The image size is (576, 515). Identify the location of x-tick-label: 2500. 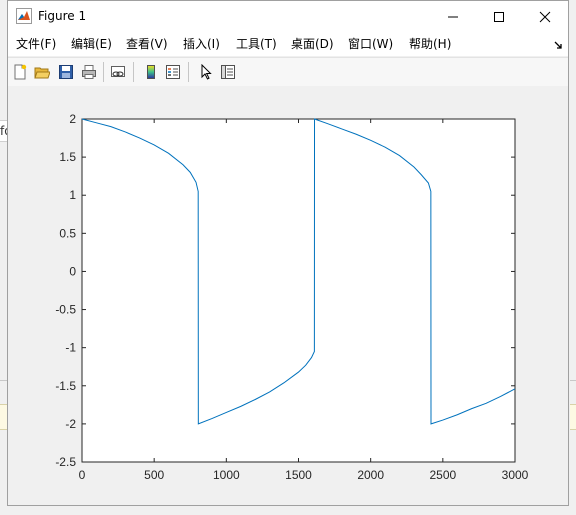
(442, 475).